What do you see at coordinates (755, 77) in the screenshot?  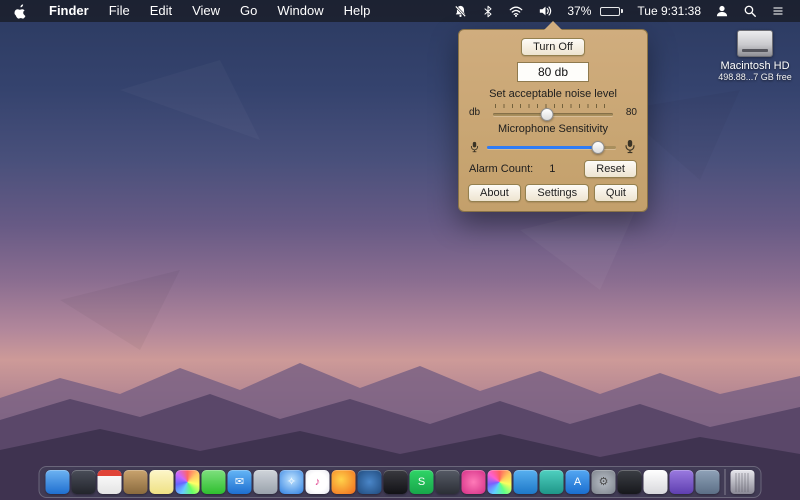 I see `hd-free-space: 498.88...7 GB free` at bounding box center [755, 77].